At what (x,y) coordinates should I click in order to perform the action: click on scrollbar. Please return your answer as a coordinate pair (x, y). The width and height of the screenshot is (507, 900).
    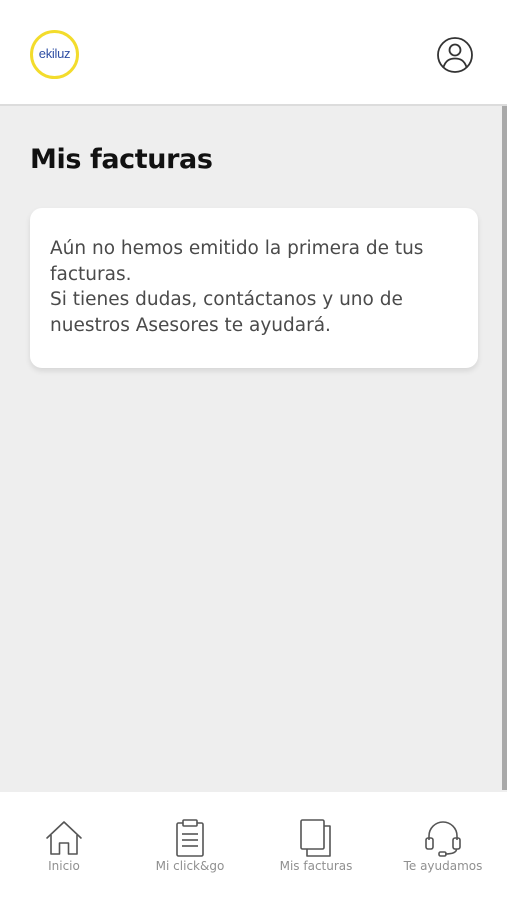
    Looking at the image, I should click on (504, 448).